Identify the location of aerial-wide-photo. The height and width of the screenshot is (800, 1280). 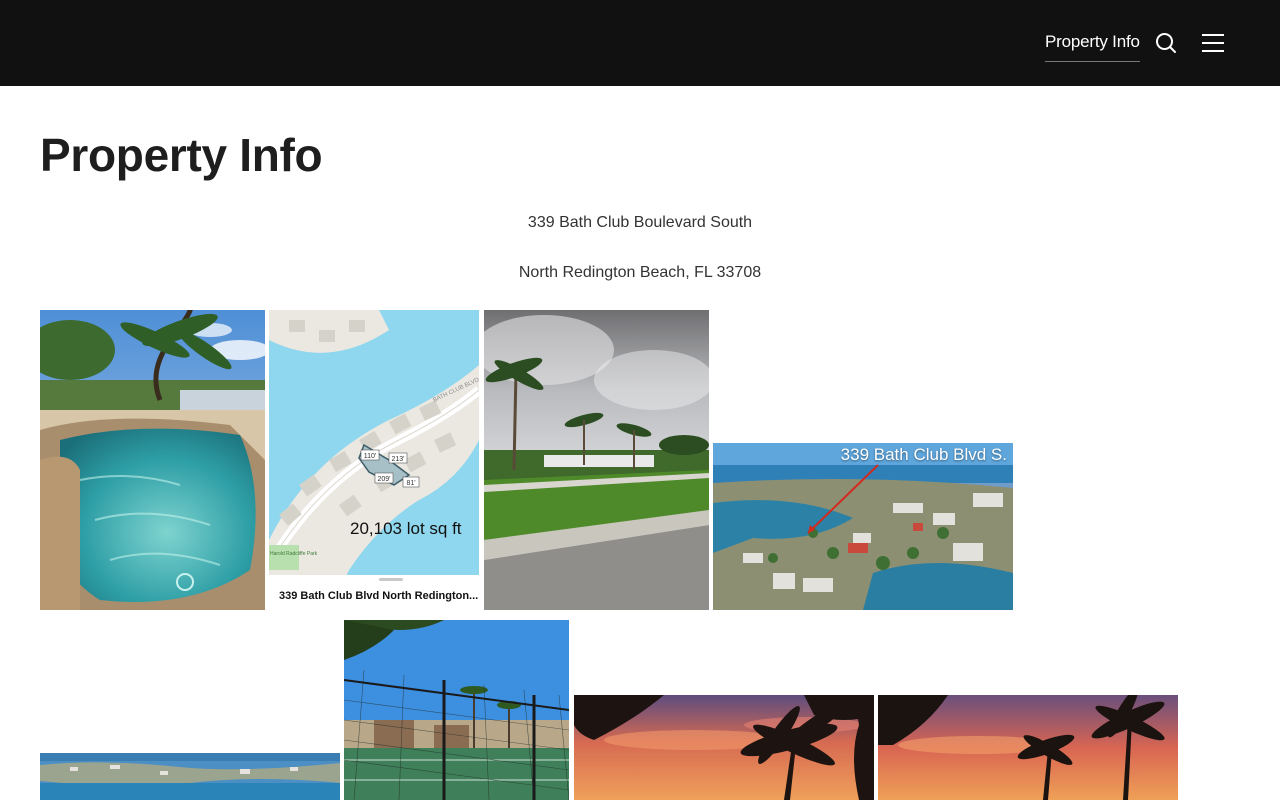
(190, 776).